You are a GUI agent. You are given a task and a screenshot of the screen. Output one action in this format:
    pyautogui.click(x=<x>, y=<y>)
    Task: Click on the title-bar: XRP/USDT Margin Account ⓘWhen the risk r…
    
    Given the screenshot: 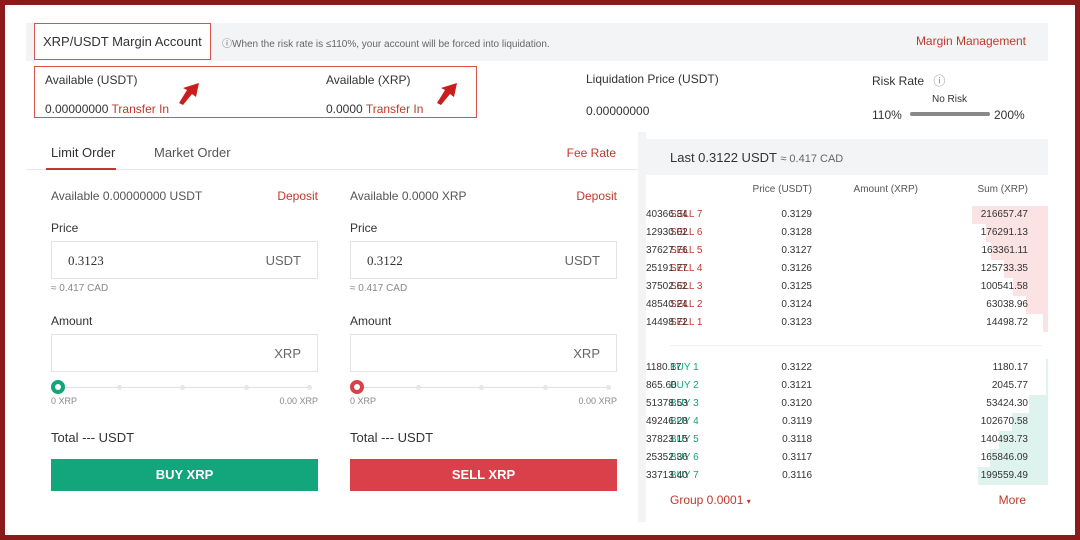 What is the action you would take?
    pyautogui.click(x=537, y=42)
    